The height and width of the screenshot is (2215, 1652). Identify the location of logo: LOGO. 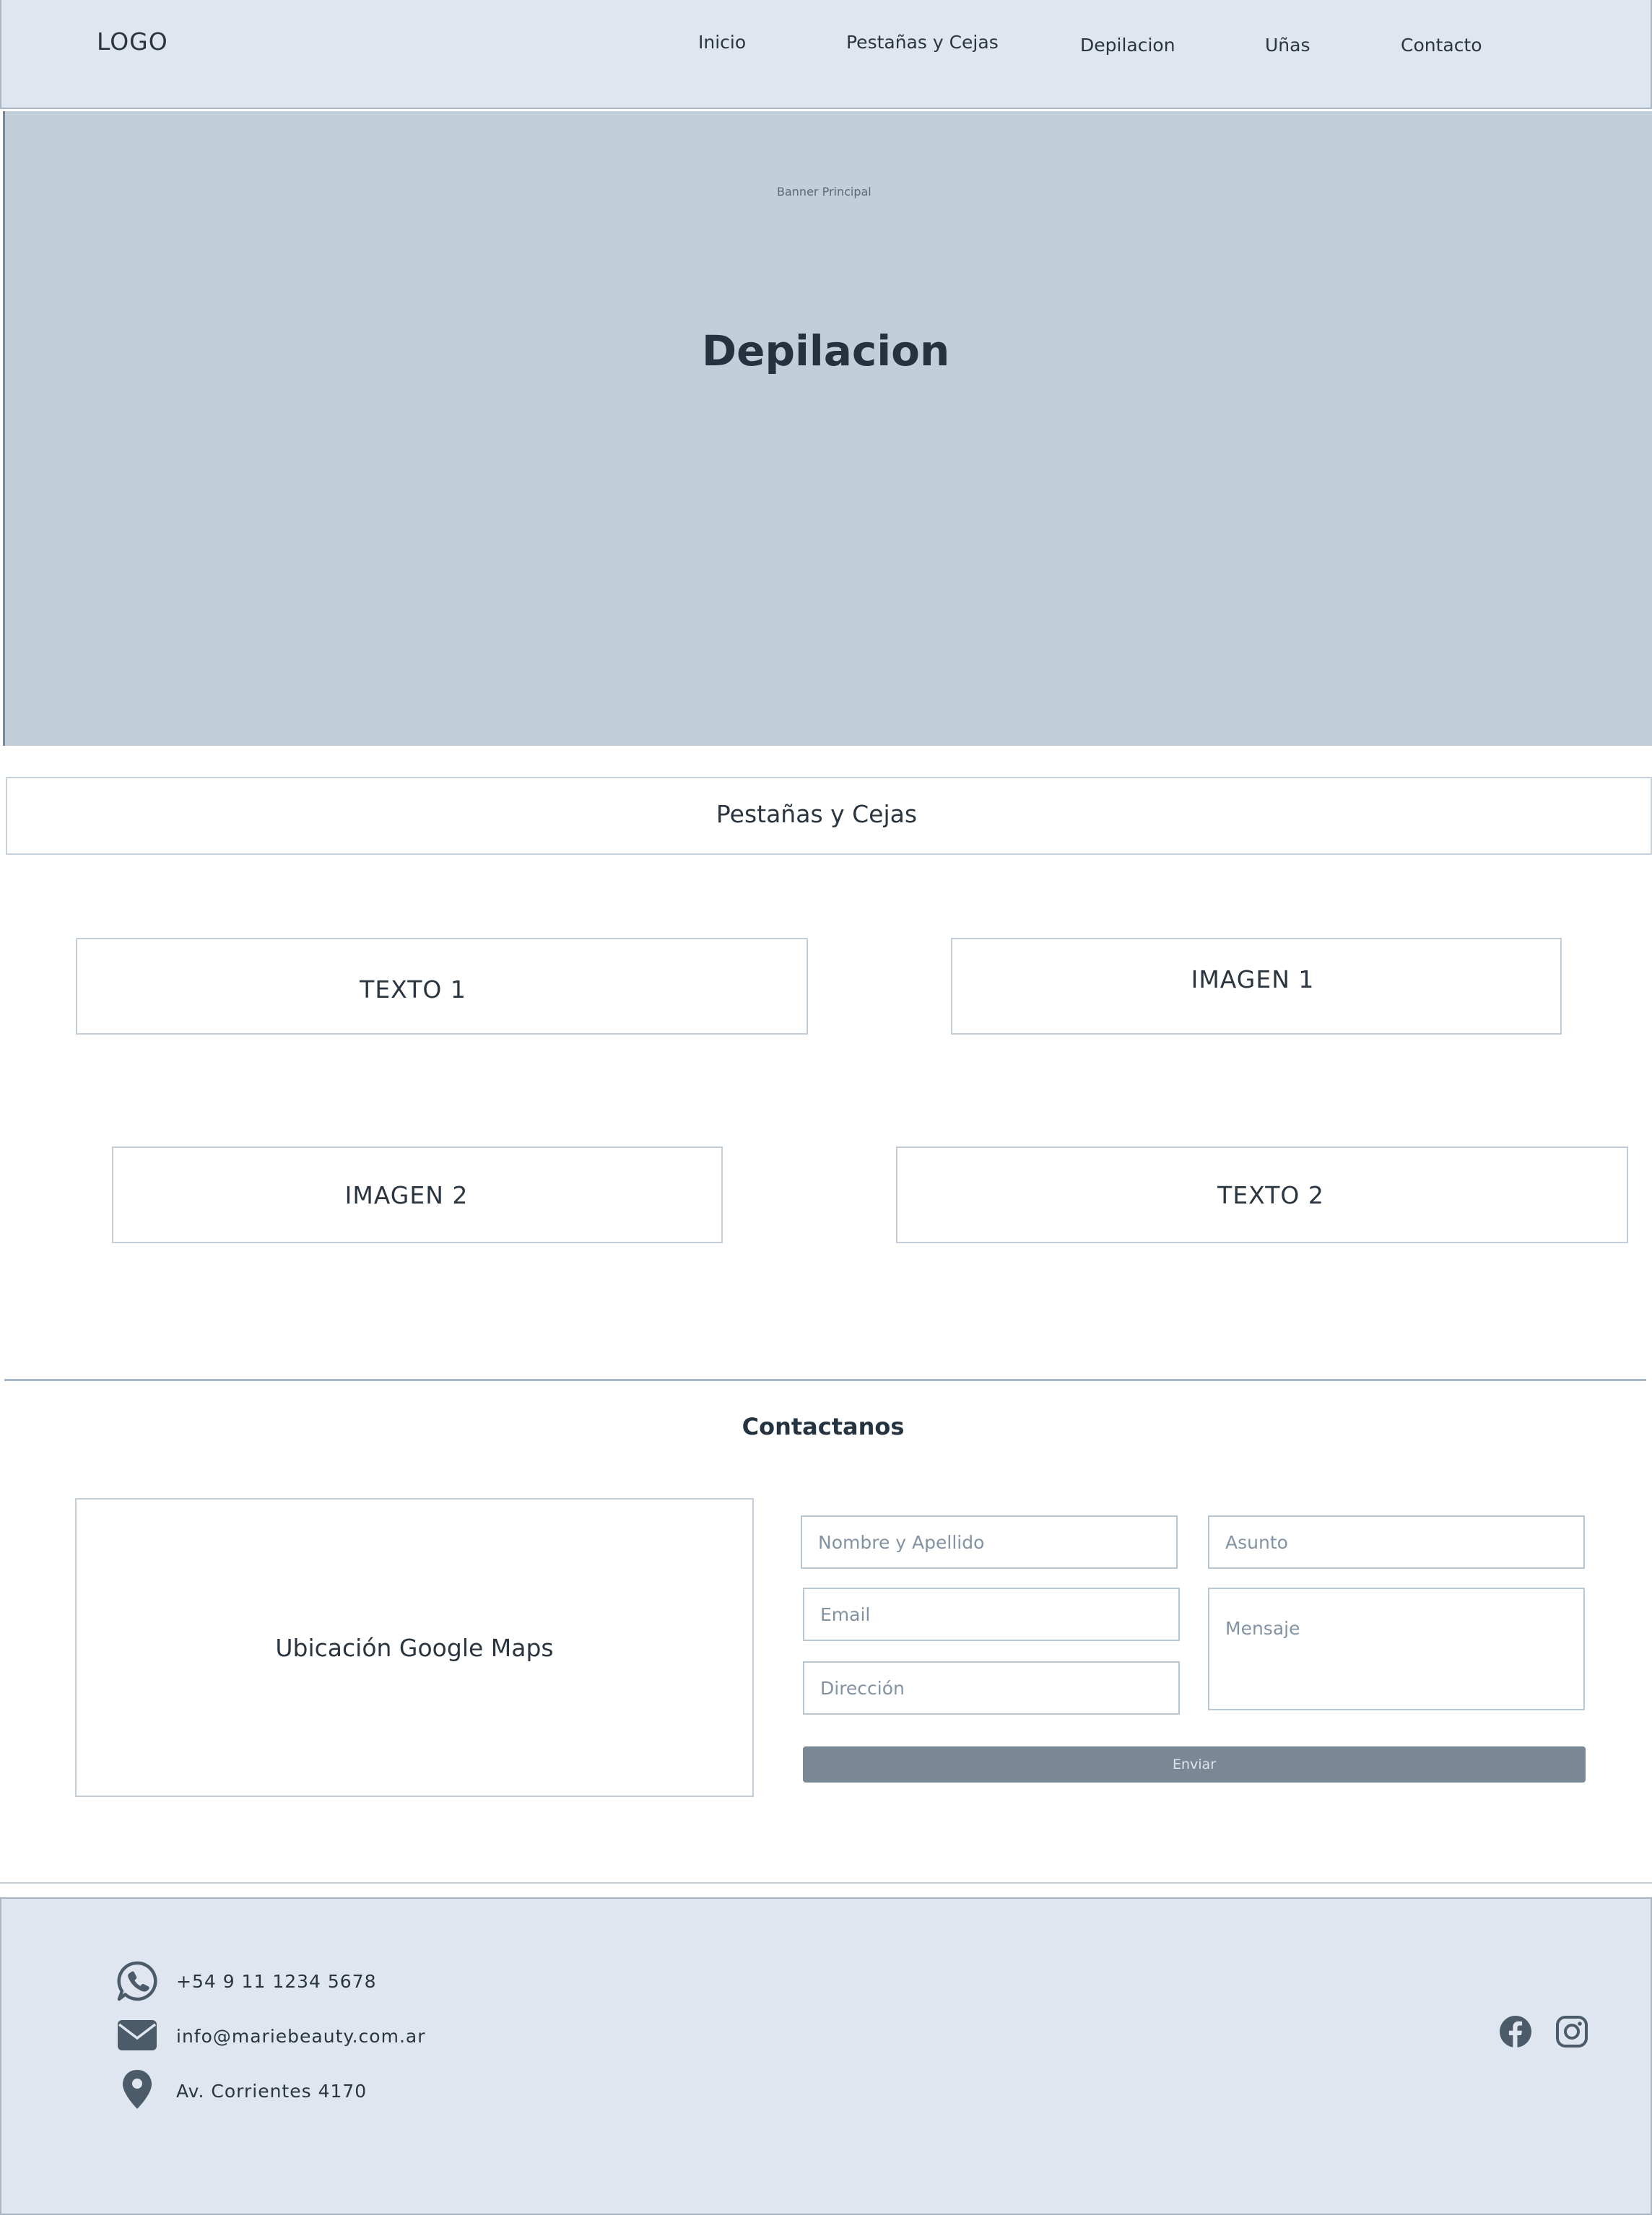
(132, 41).